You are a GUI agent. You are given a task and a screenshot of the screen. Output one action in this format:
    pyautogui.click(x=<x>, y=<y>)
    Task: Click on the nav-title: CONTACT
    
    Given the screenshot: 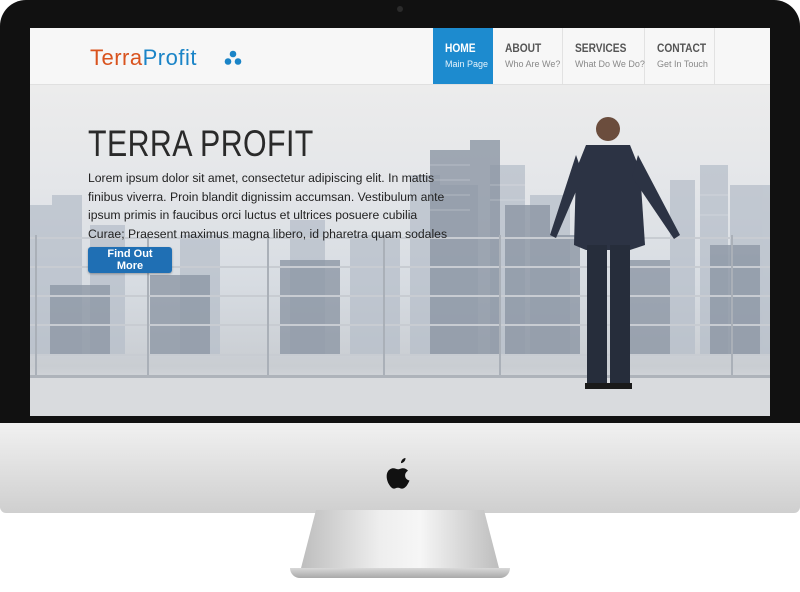 What is the action you would take?
    pyautogui.click(x=682, y=48)
    